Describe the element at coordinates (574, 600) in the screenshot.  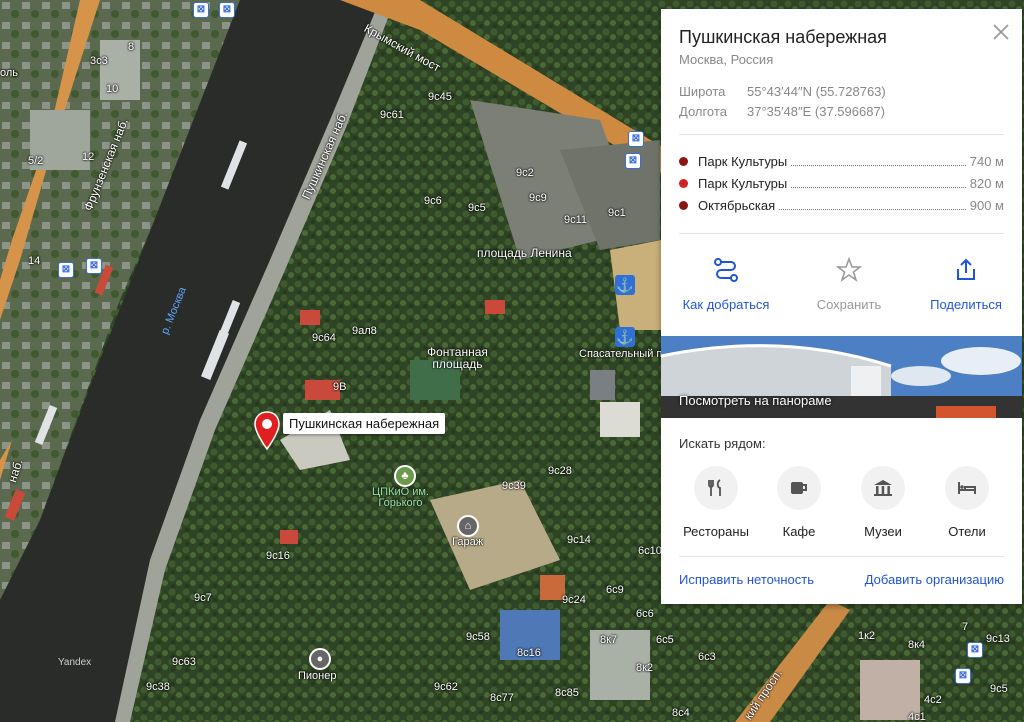
I see `building-label: 9с24` at that location.